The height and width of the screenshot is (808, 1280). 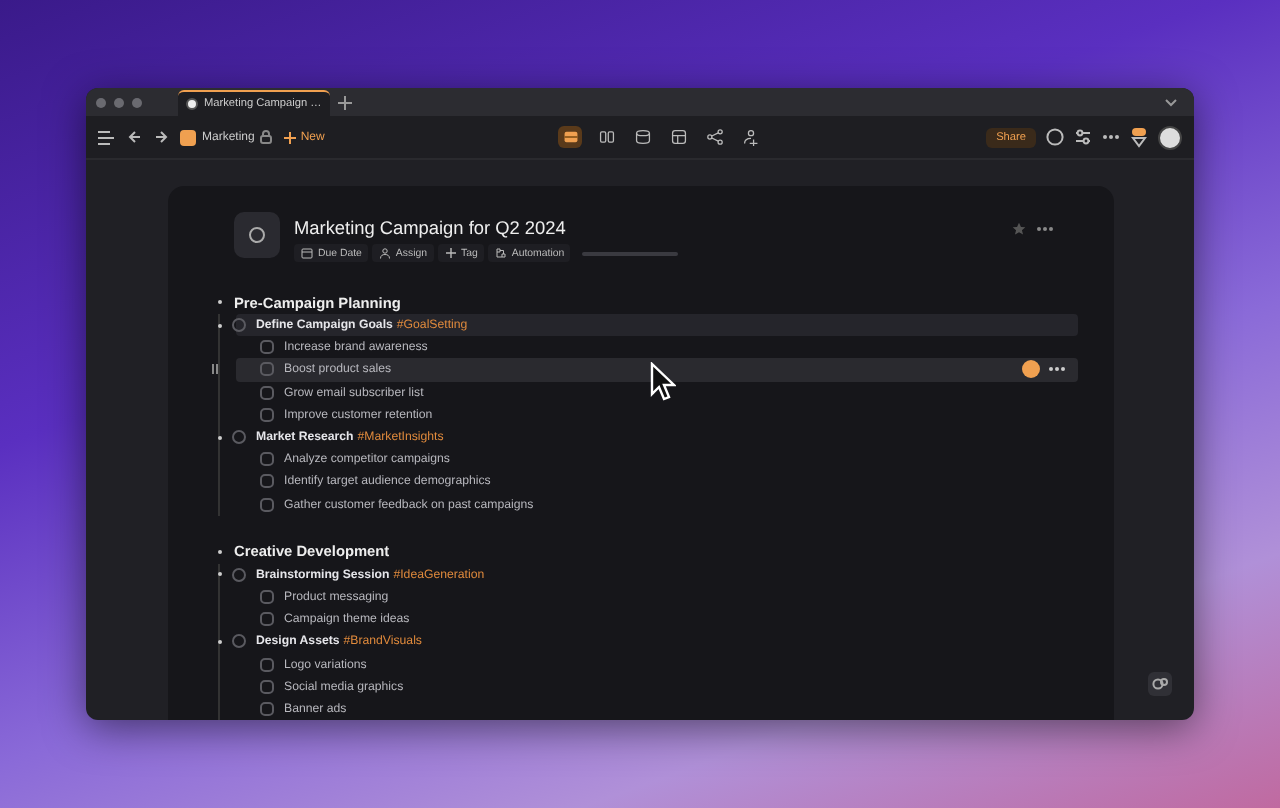 What do you see at coordinates (344, 102) in the screenshot?
I see `new-tab-icon` at bounding box center [344, 102].